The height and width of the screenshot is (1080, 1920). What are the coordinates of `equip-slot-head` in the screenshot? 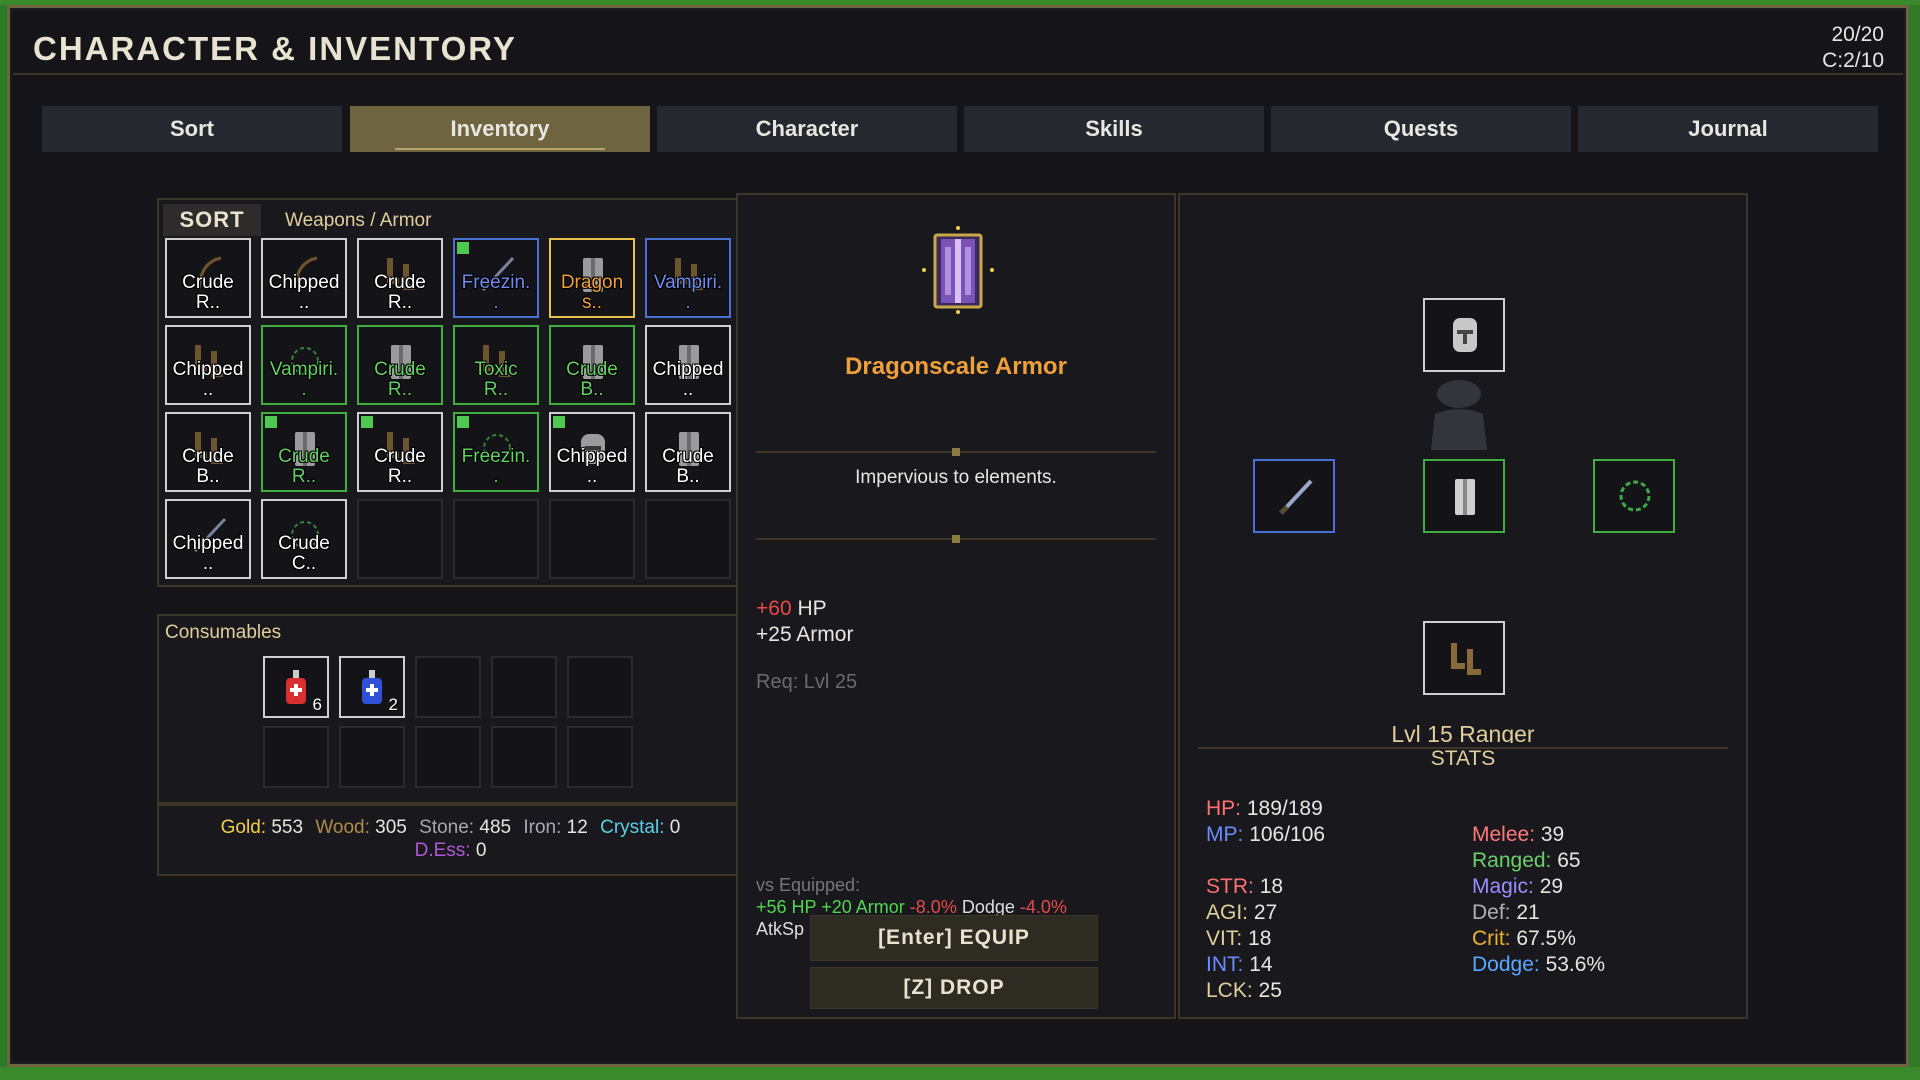 It's located at (1464, 335).